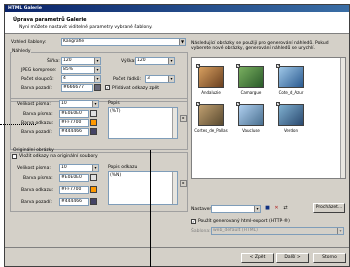 The height and width of the screenshot is (267, 350). Describe the element at coordinates (267, 208) in the screenshot. I see `save-icon: ■` at that location.